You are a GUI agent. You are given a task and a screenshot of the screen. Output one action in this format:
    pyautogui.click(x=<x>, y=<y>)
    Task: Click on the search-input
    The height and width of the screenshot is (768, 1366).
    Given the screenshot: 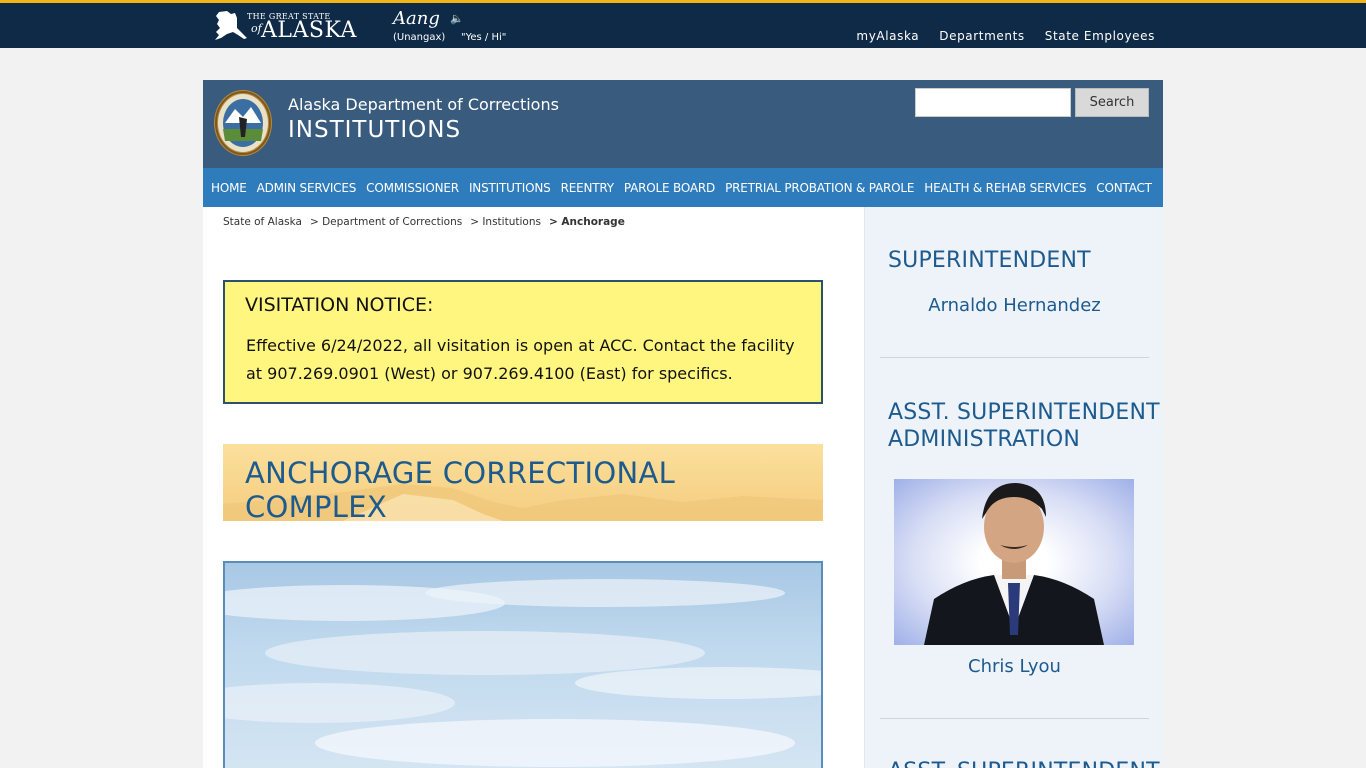 What is the action you would take?
    pyautogui.click(x=993, y=102)
    